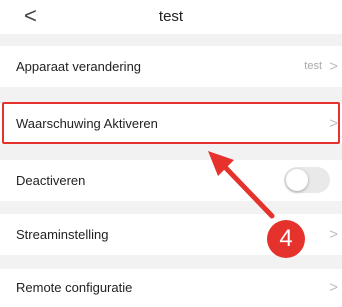 The width and height of the screenshot is (342, 307). Describe the element at coordinates (286, 239) in the screenshot. I see `step-number-badge: 4` at that location.